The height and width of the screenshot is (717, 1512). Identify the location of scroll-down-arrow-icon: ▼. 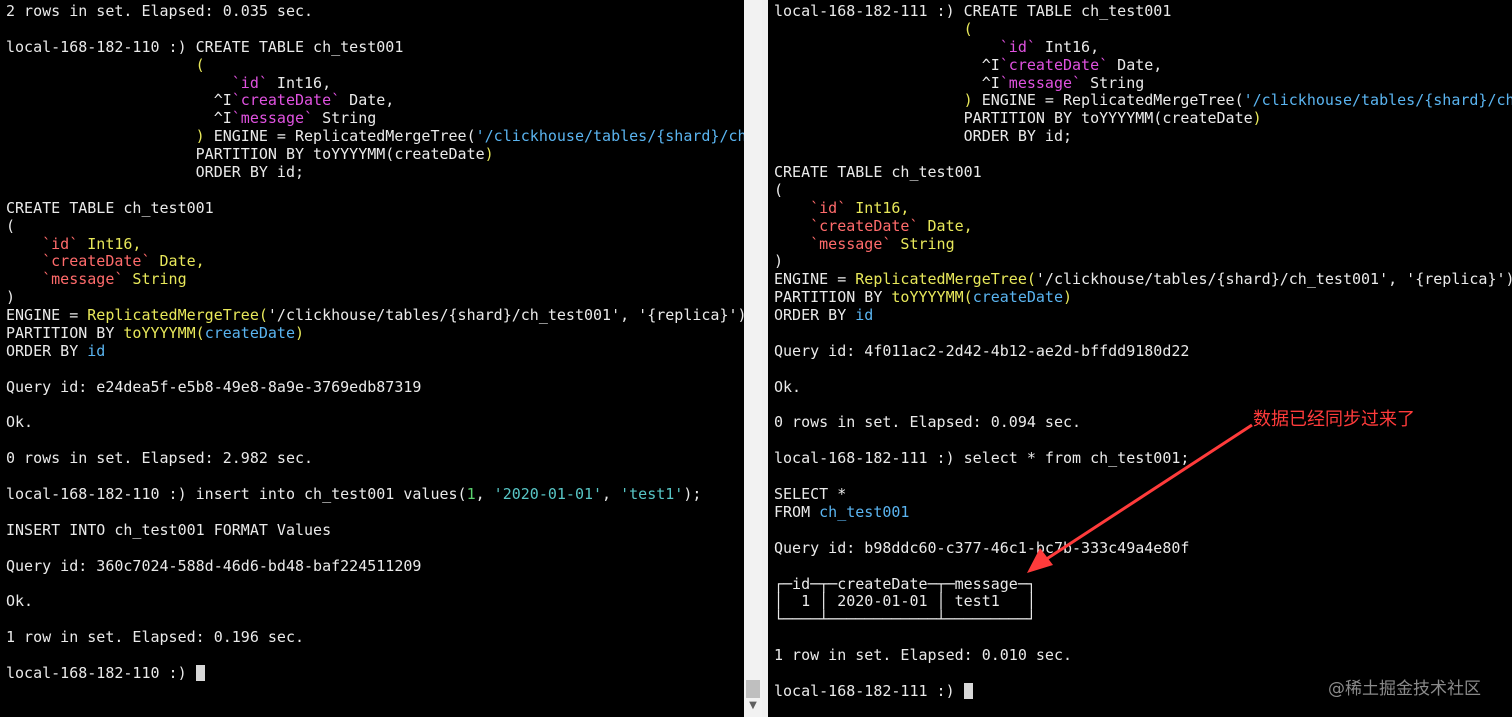
(753, 706).